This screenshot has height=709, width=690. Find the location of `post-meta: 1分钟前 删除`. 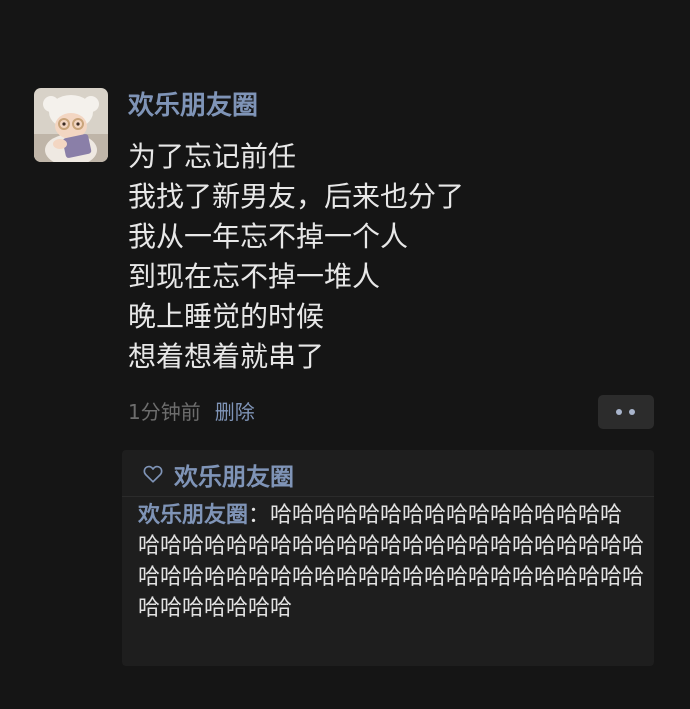

post-meta: 1分钟前 删除 is located at coordinates (191, 412).